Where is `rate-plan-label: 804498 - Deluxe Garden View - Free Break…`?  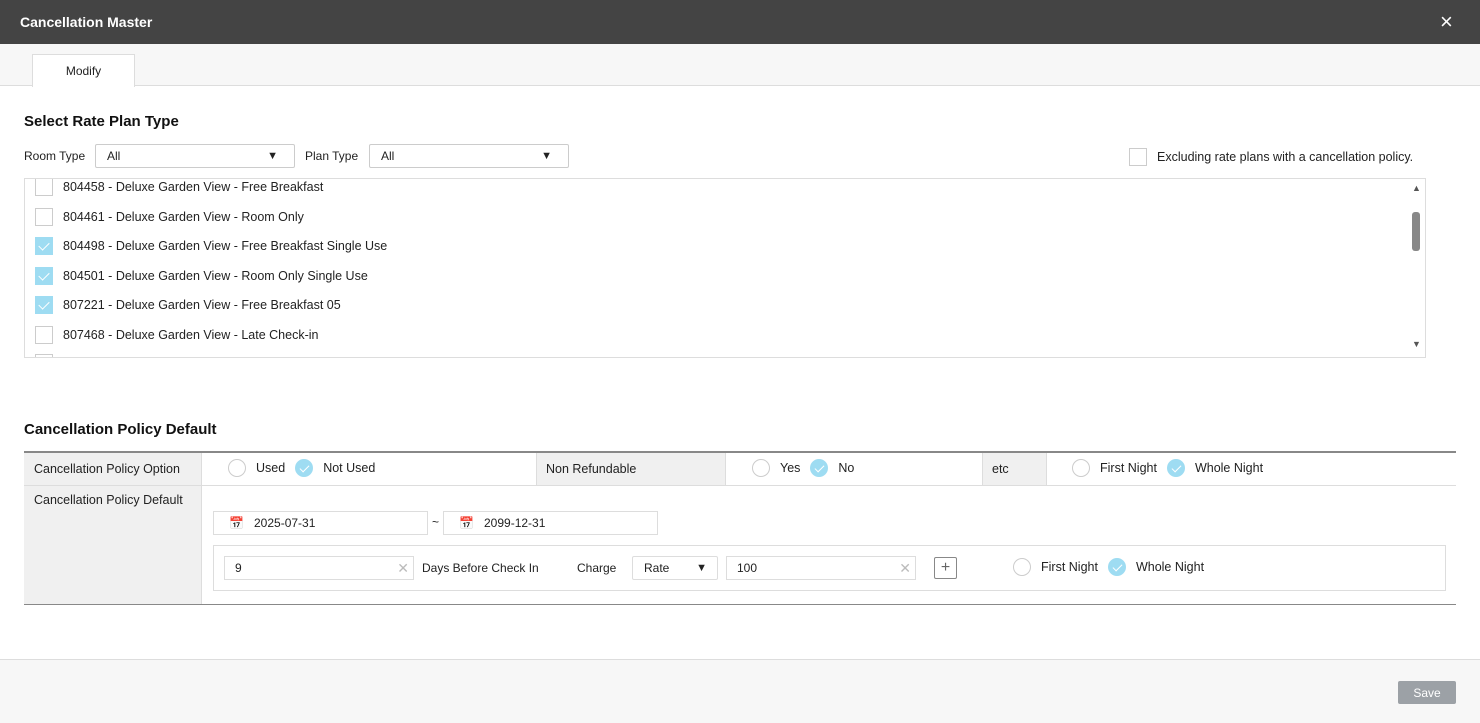
rate-plan-label: 804498 - Deluxe Garden View - Free Break… is located at coordinates (225, 246).